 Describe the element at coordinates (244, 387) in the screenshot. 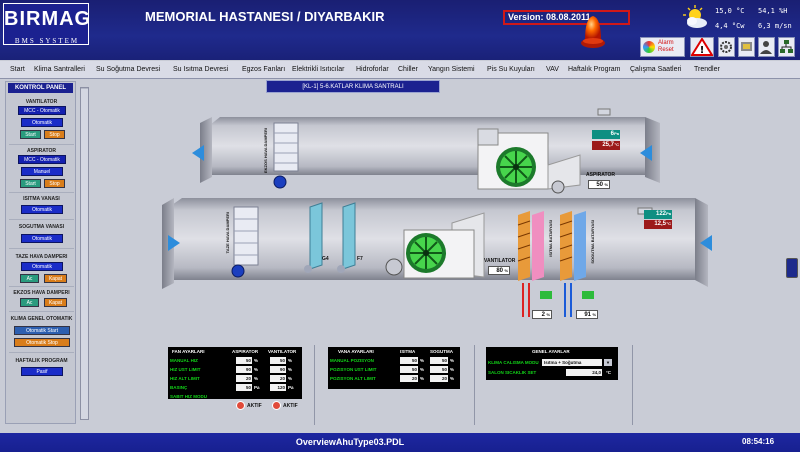

I see `fan-aspirator-pressure: 50` at that location.